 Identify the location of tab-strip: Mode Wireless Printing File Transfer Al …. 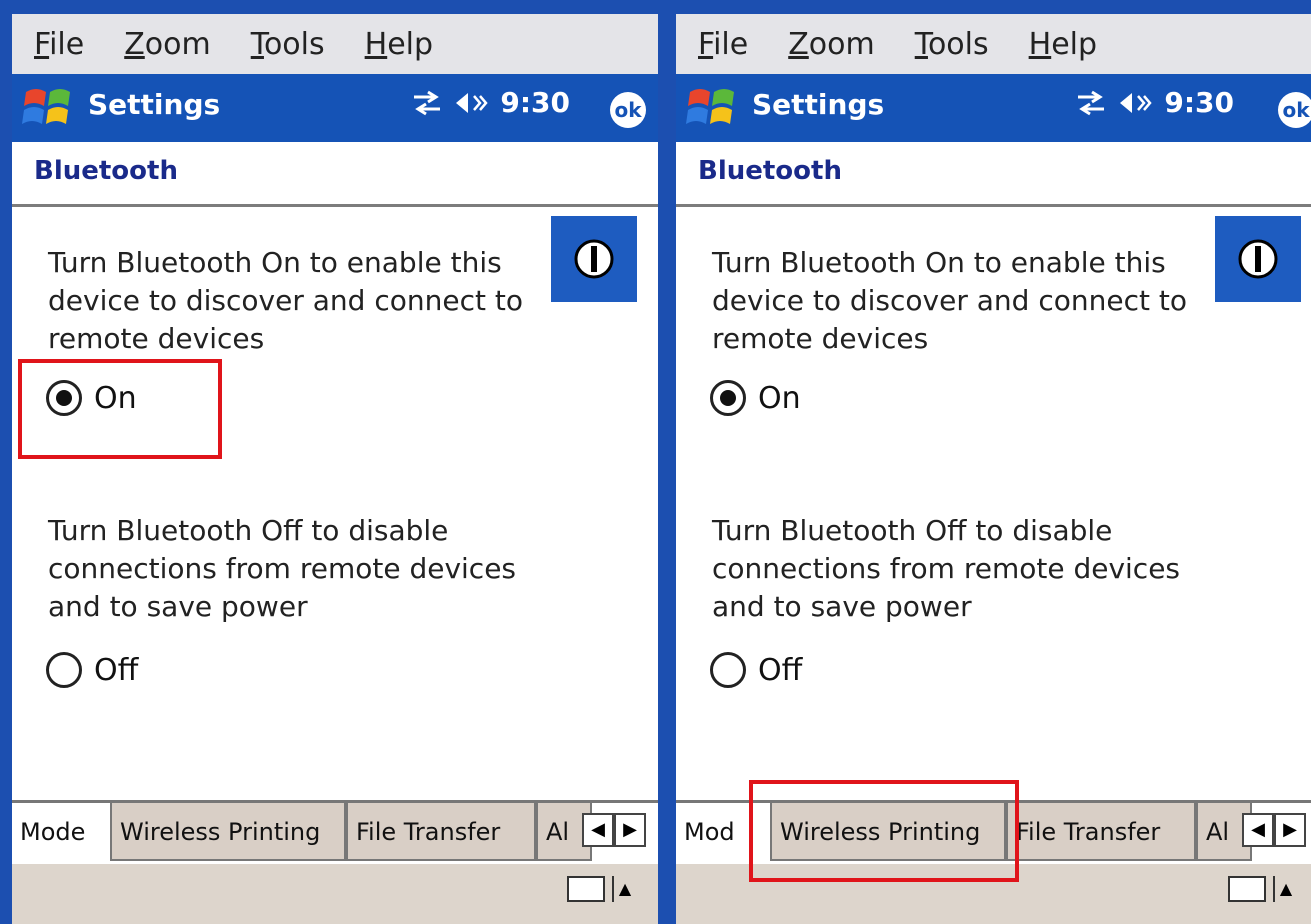
(335, 833).